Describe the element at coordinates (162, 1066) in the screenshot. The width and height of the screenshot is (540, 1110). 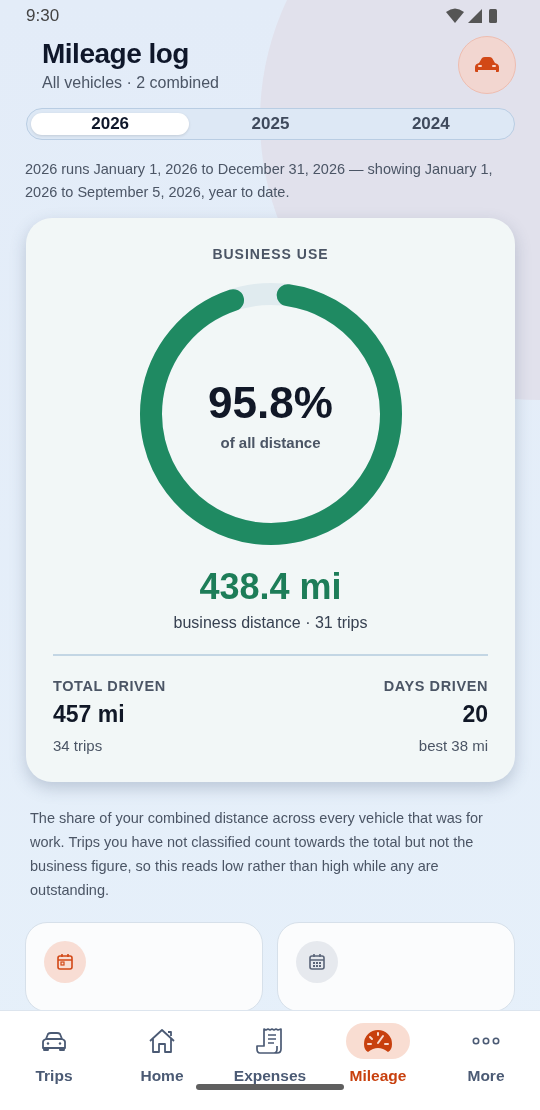
I see `nav-item: Home` at that location.